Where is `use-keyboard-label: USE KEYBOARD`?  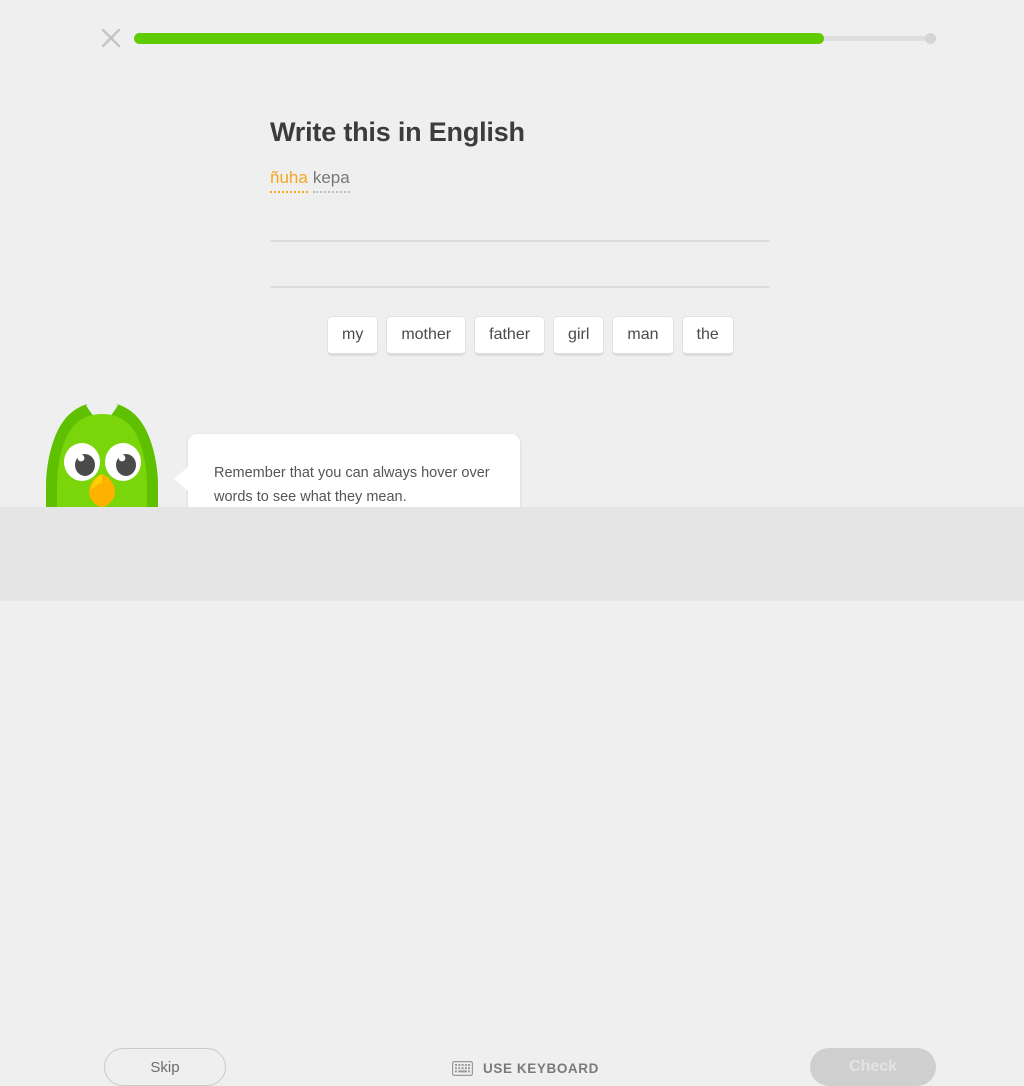
use-keyboard-label: USE KEYBOARD is located at coordinates (541, 1068).